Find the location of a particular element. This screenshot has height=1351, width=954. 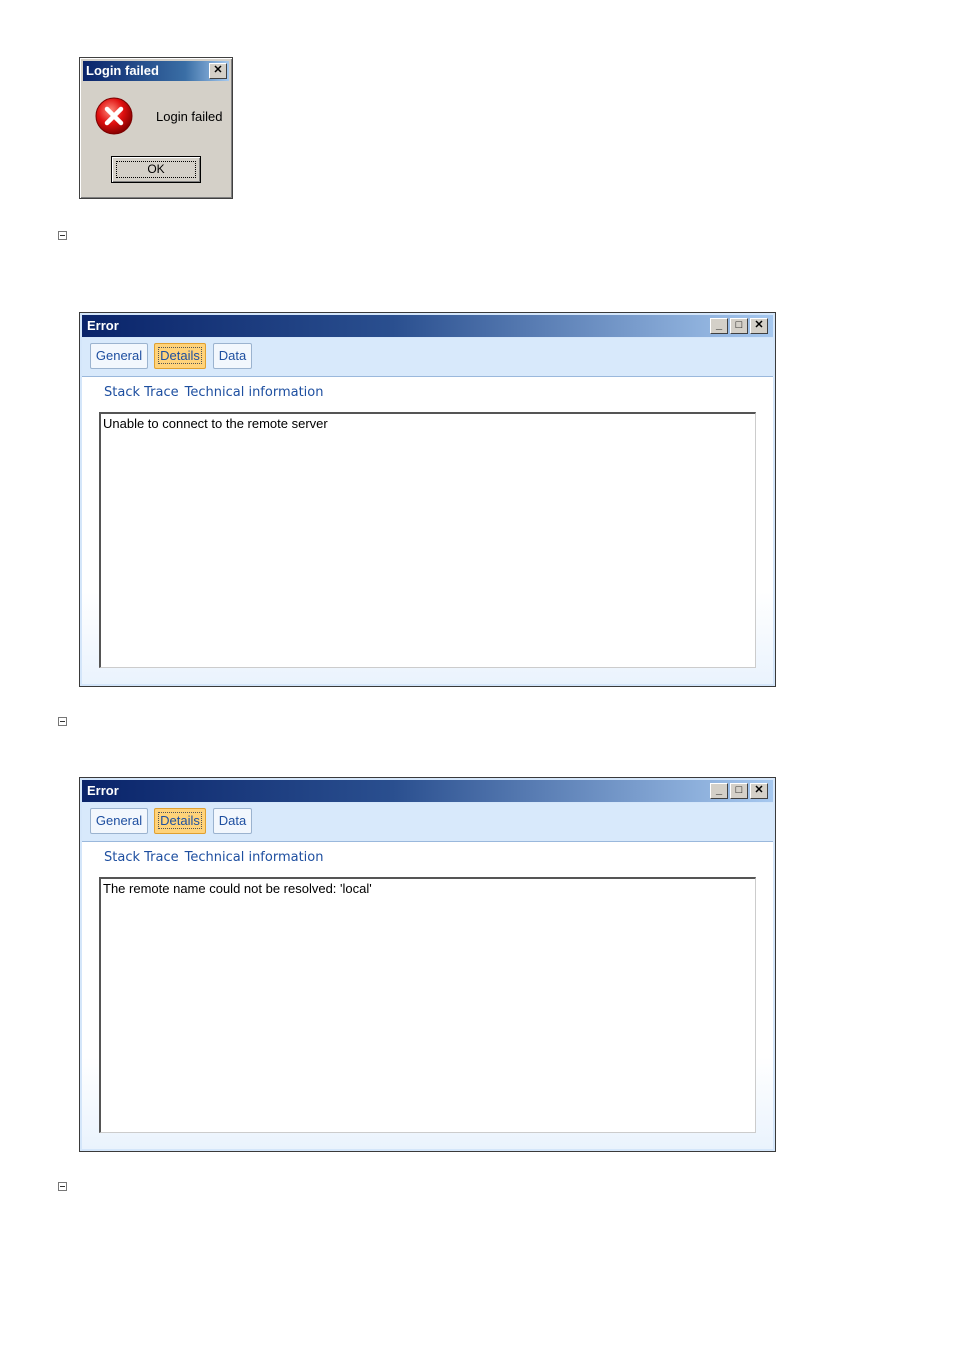

dialog-title: Login failed is located at coordinates (122, 70).